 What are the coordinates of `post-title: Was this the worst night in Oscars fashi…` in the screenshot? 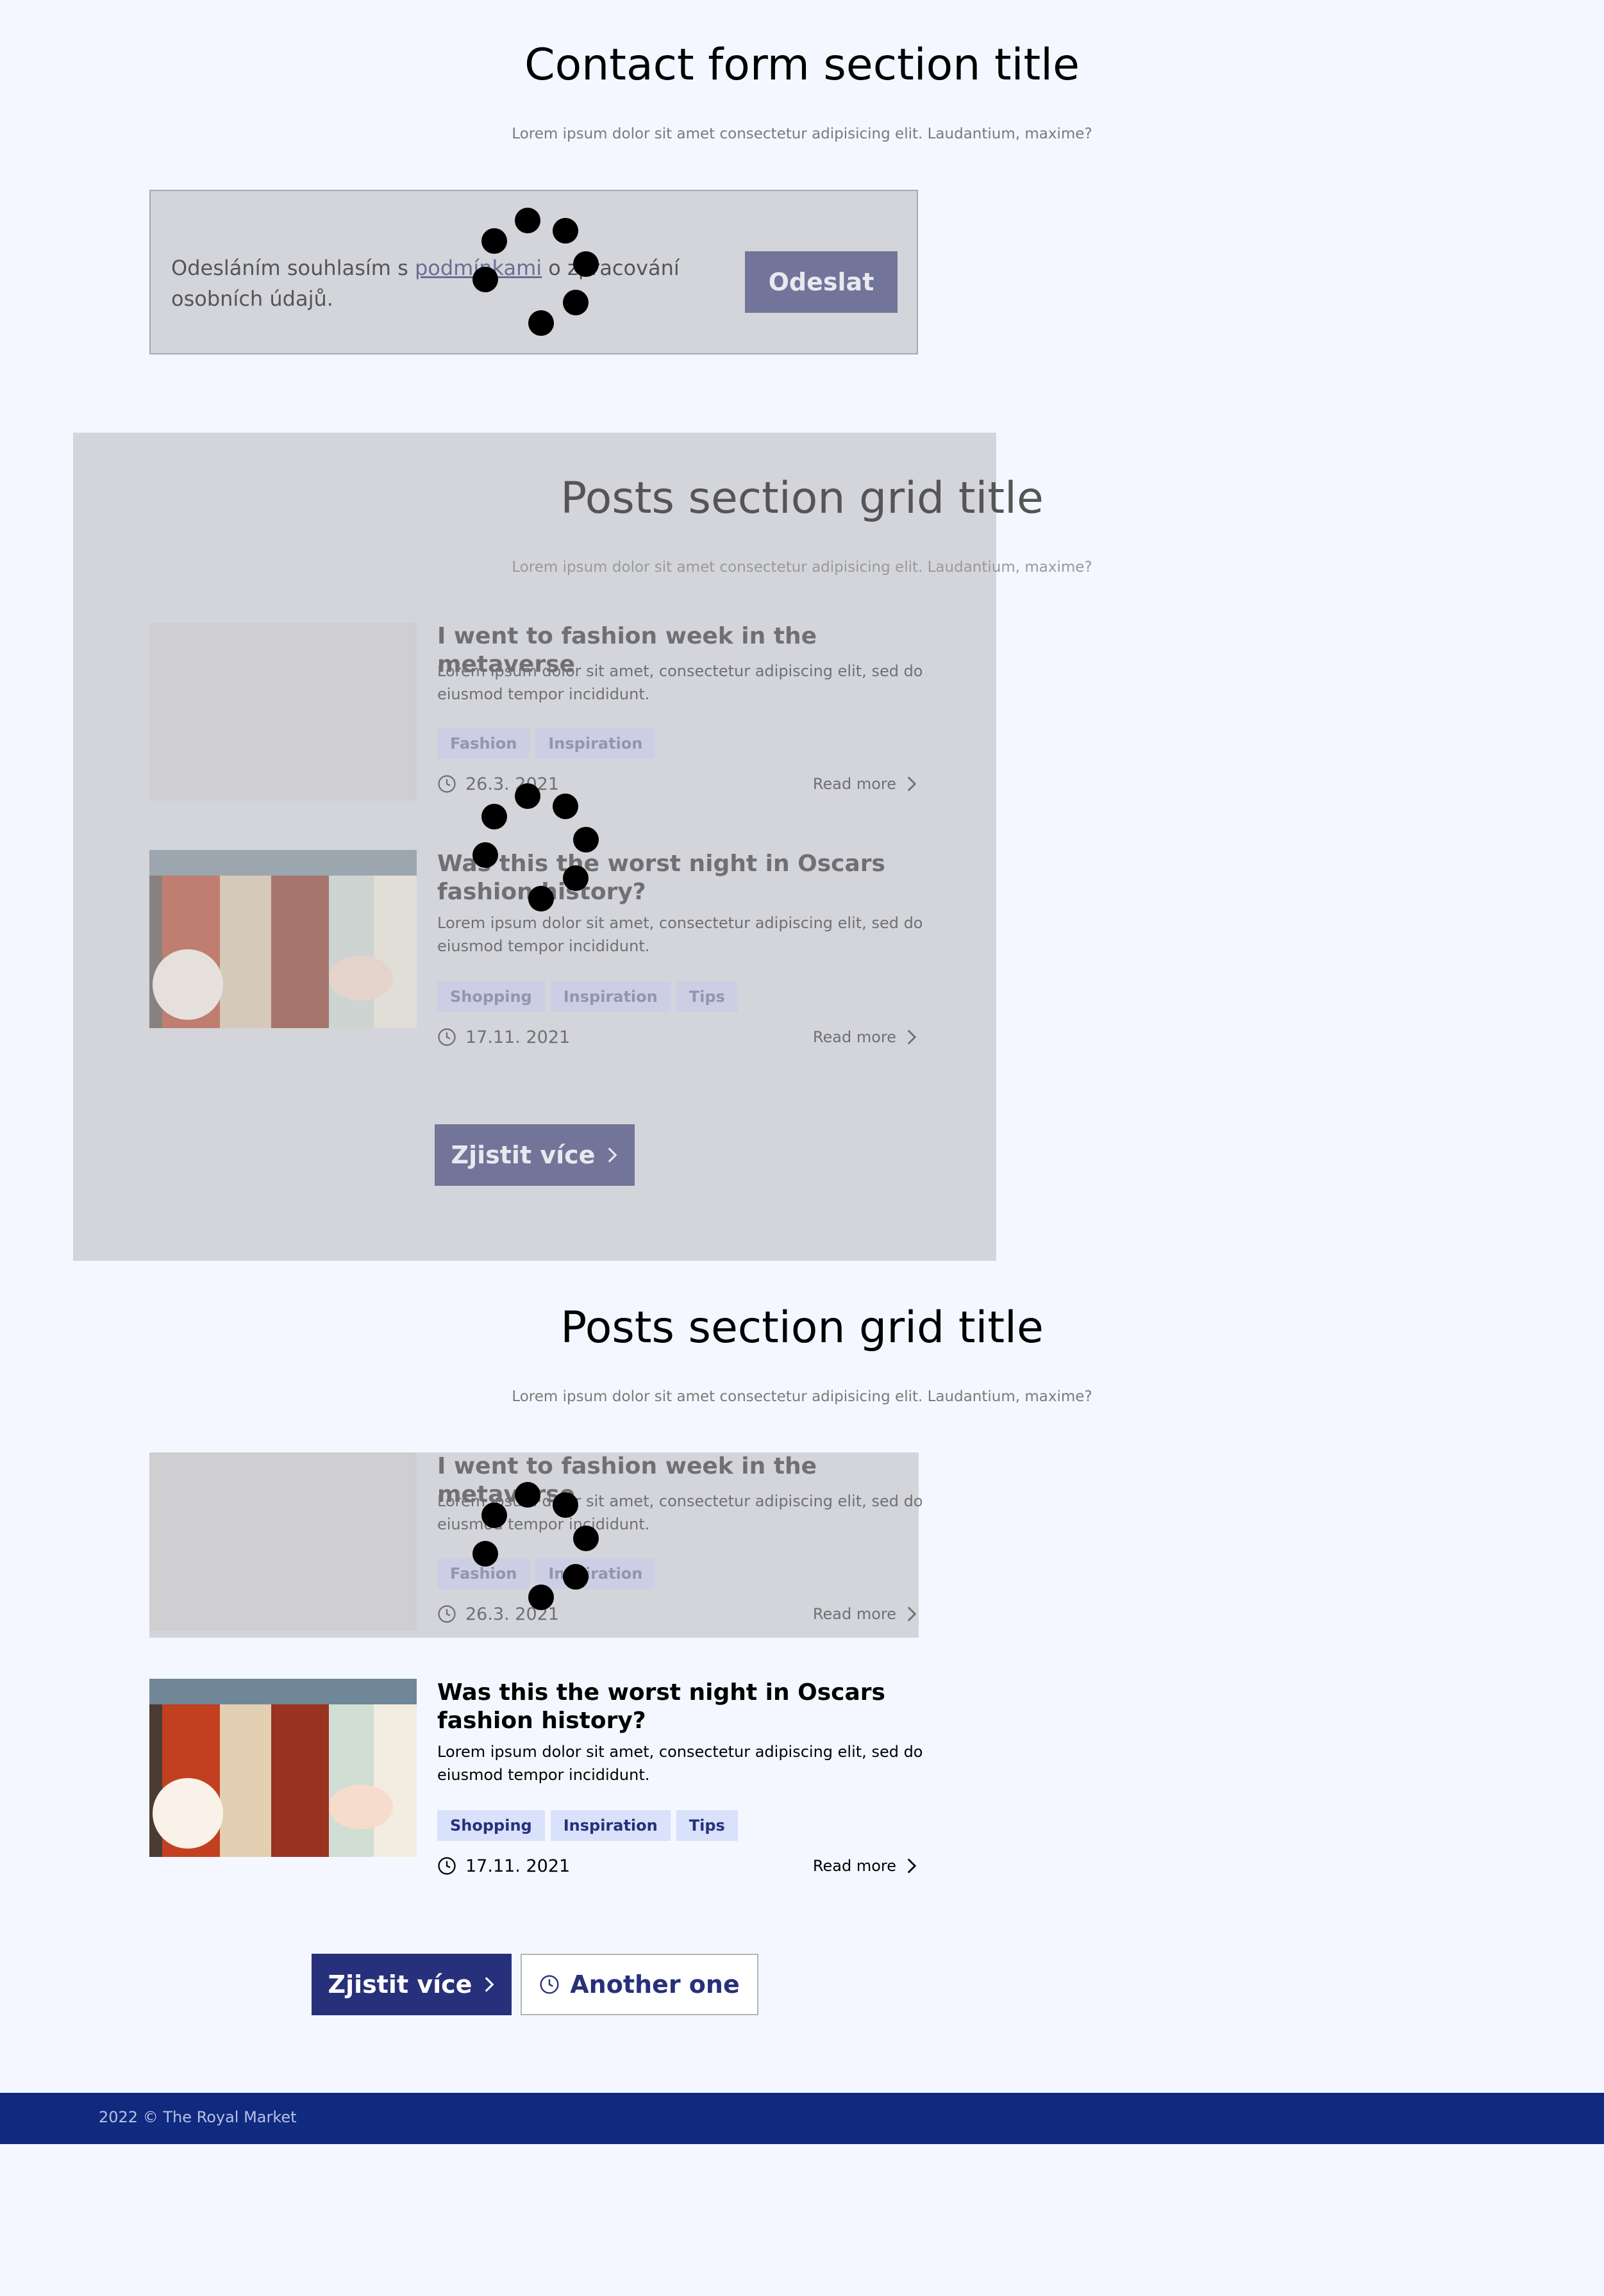 It's located at (680, 1707).